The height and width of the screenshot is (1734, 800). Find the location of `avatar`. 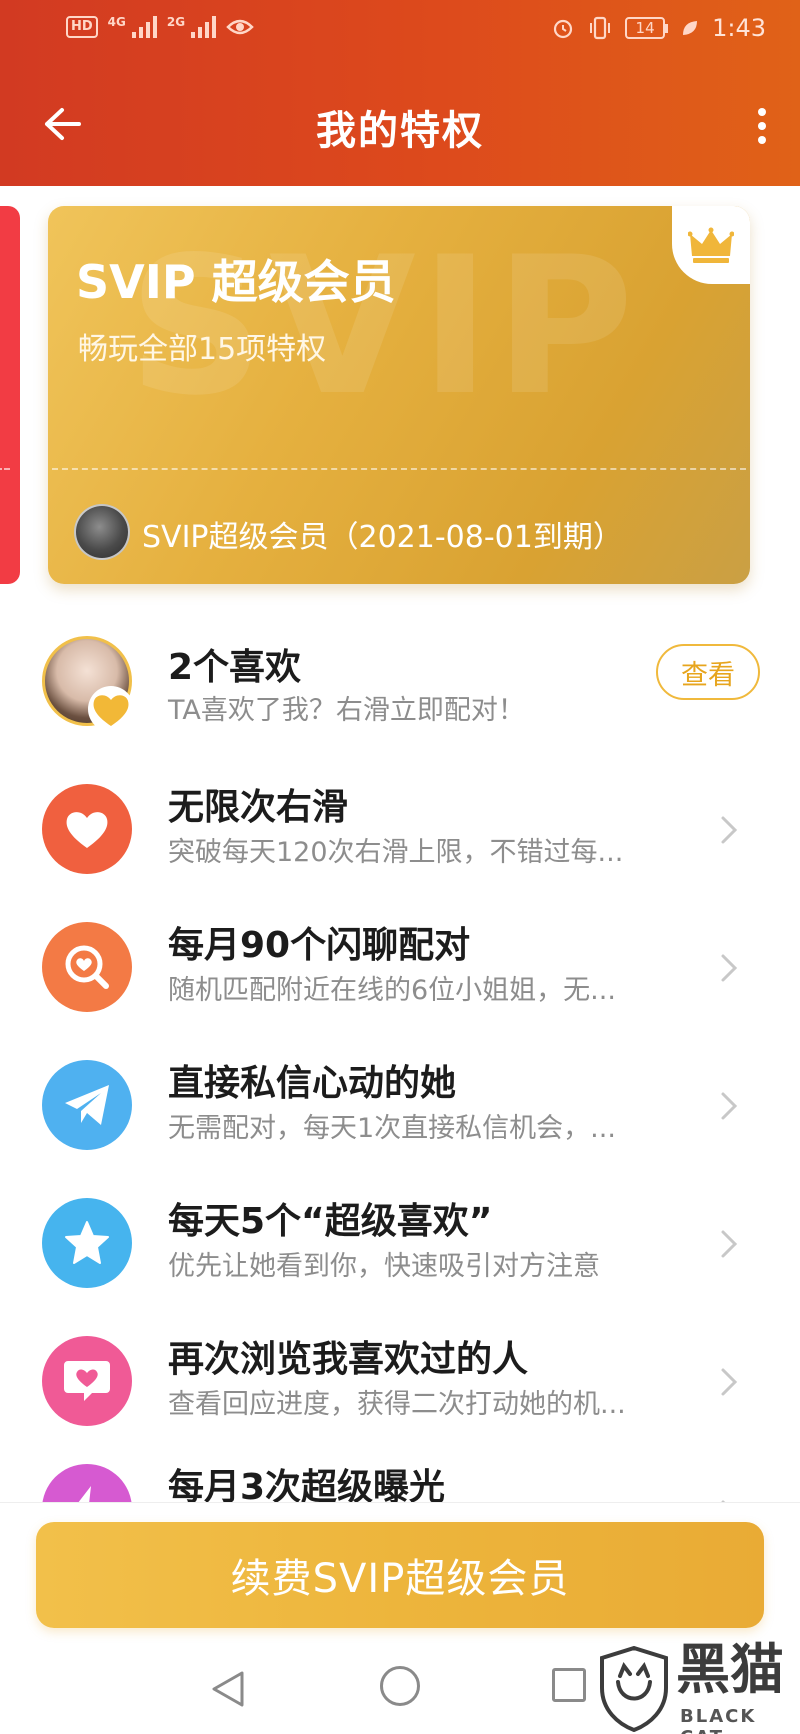

avatar is located at coordinates (102, 532).